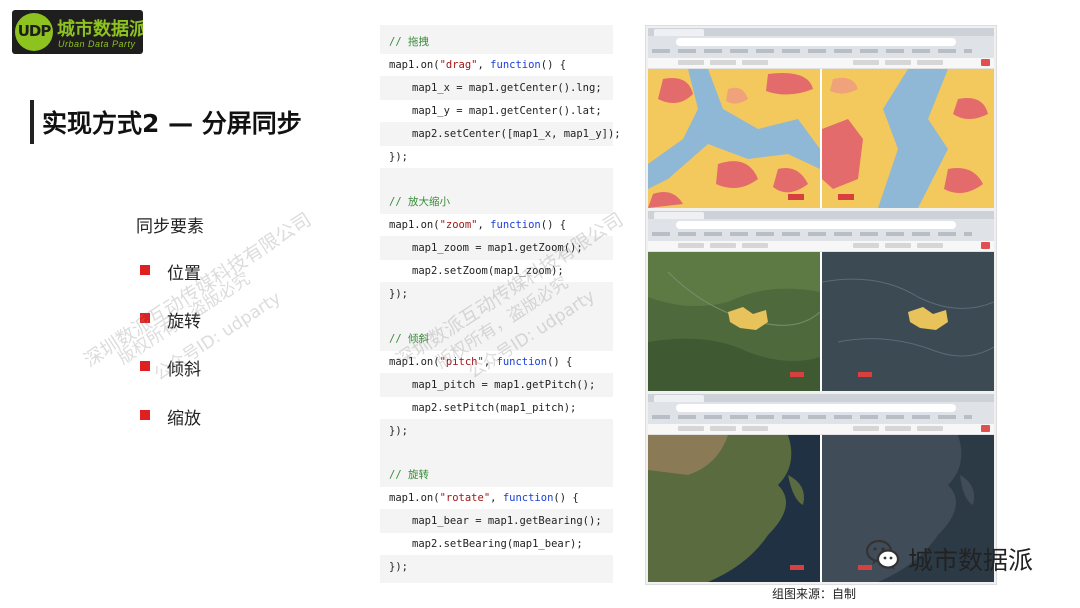 The height and width of the screenshot is (608, 1080). Describe the element at coordinates (512, 544) in the screenshot. I see `code-line: map2.setBearing(map1_bear);` at that location.